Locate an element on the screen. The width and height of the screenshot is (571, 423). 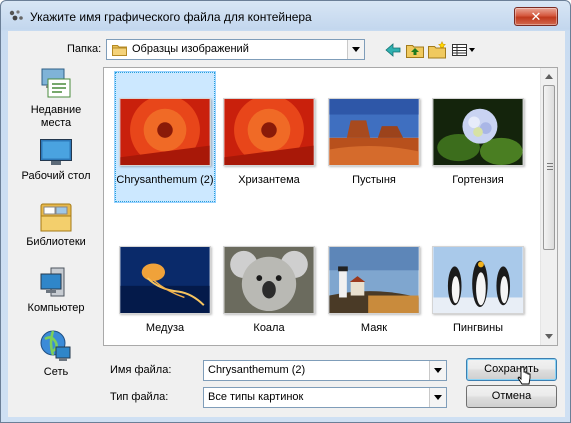
scroll-down-icon is located at coordinates (549, 336).